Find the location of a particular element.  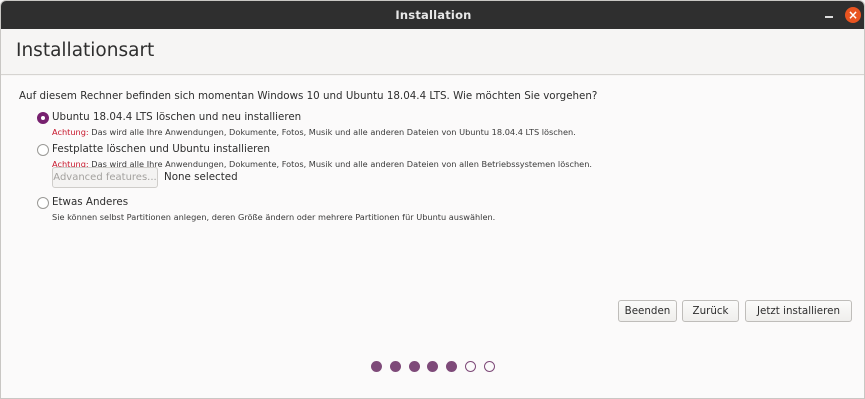

page-header: Installationsart is located at coordinates (432, 52).